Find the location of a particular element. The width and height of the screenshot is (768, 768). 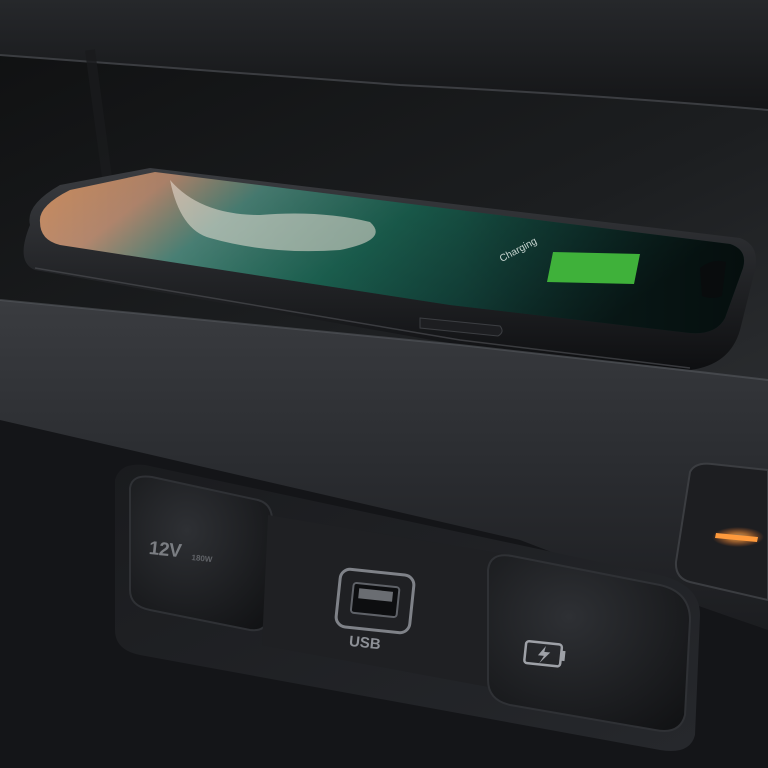

side-switch is located at coordinates (721, 532).